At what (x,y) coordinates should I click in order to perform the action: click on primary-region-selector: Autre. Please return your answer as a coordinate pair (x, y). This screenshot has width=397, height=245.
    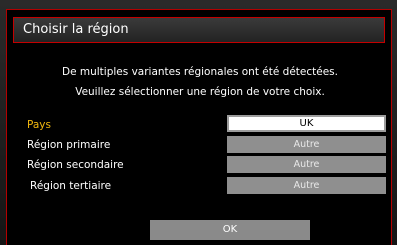
    Looking at the image, I should click on (306, 144).